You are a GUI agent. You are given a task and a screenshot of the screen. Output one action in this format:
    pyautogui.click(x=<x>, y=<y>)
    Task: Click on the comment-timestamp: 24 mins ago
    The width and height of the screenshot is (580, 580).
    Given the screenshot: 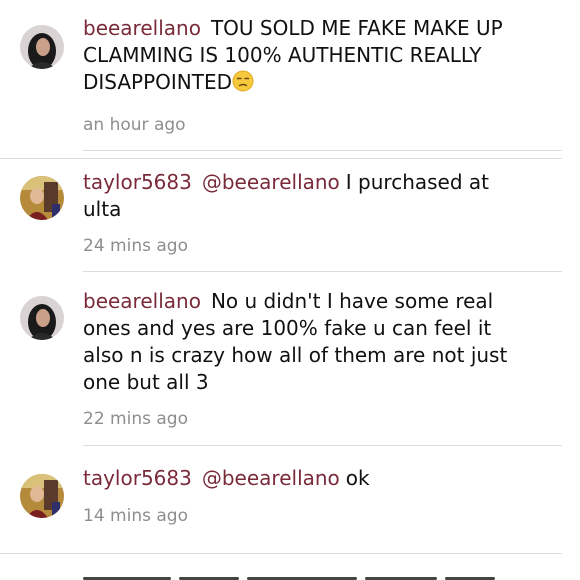 What is the action you would take?
    pyautogui.click(x=135, y=246)
    